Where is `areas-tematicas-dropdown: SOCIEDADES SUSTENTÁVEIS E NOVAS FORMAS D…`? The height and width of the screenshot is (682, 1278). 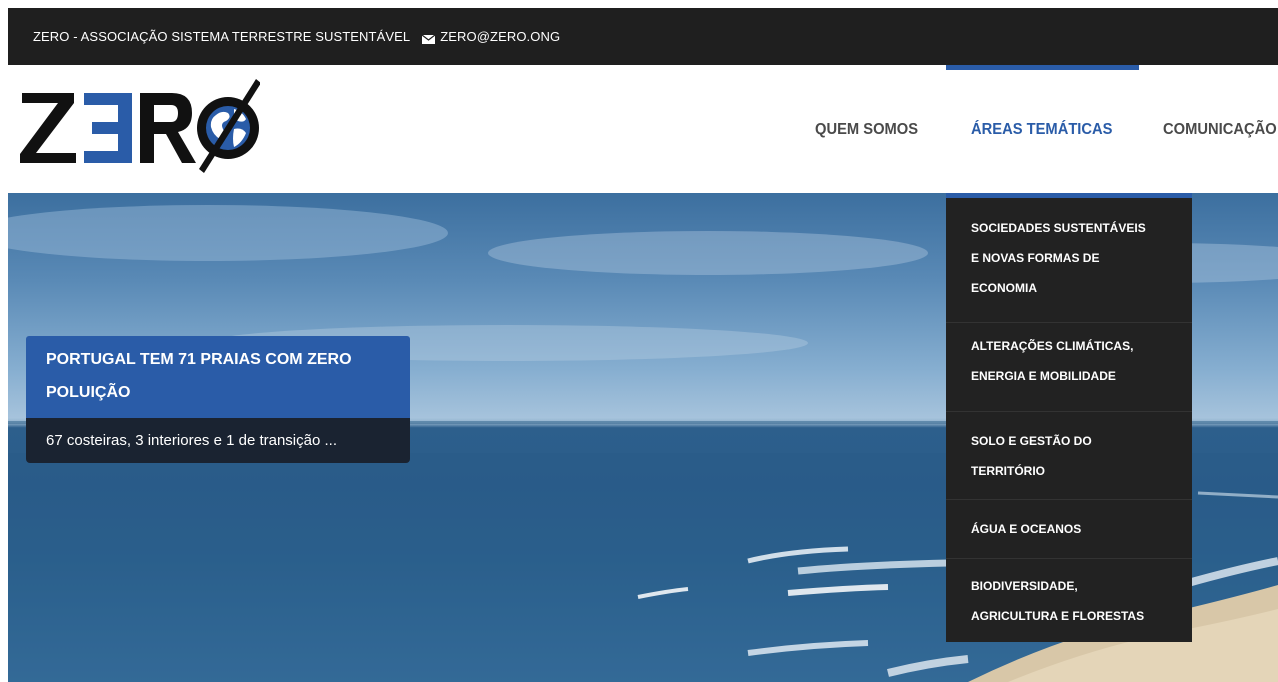
areas-tematicas-dropdown: SOCIEDADES SUSTENTÁVEIS E NOVAS FORMAS D… is located at coordinates (1069, 417).